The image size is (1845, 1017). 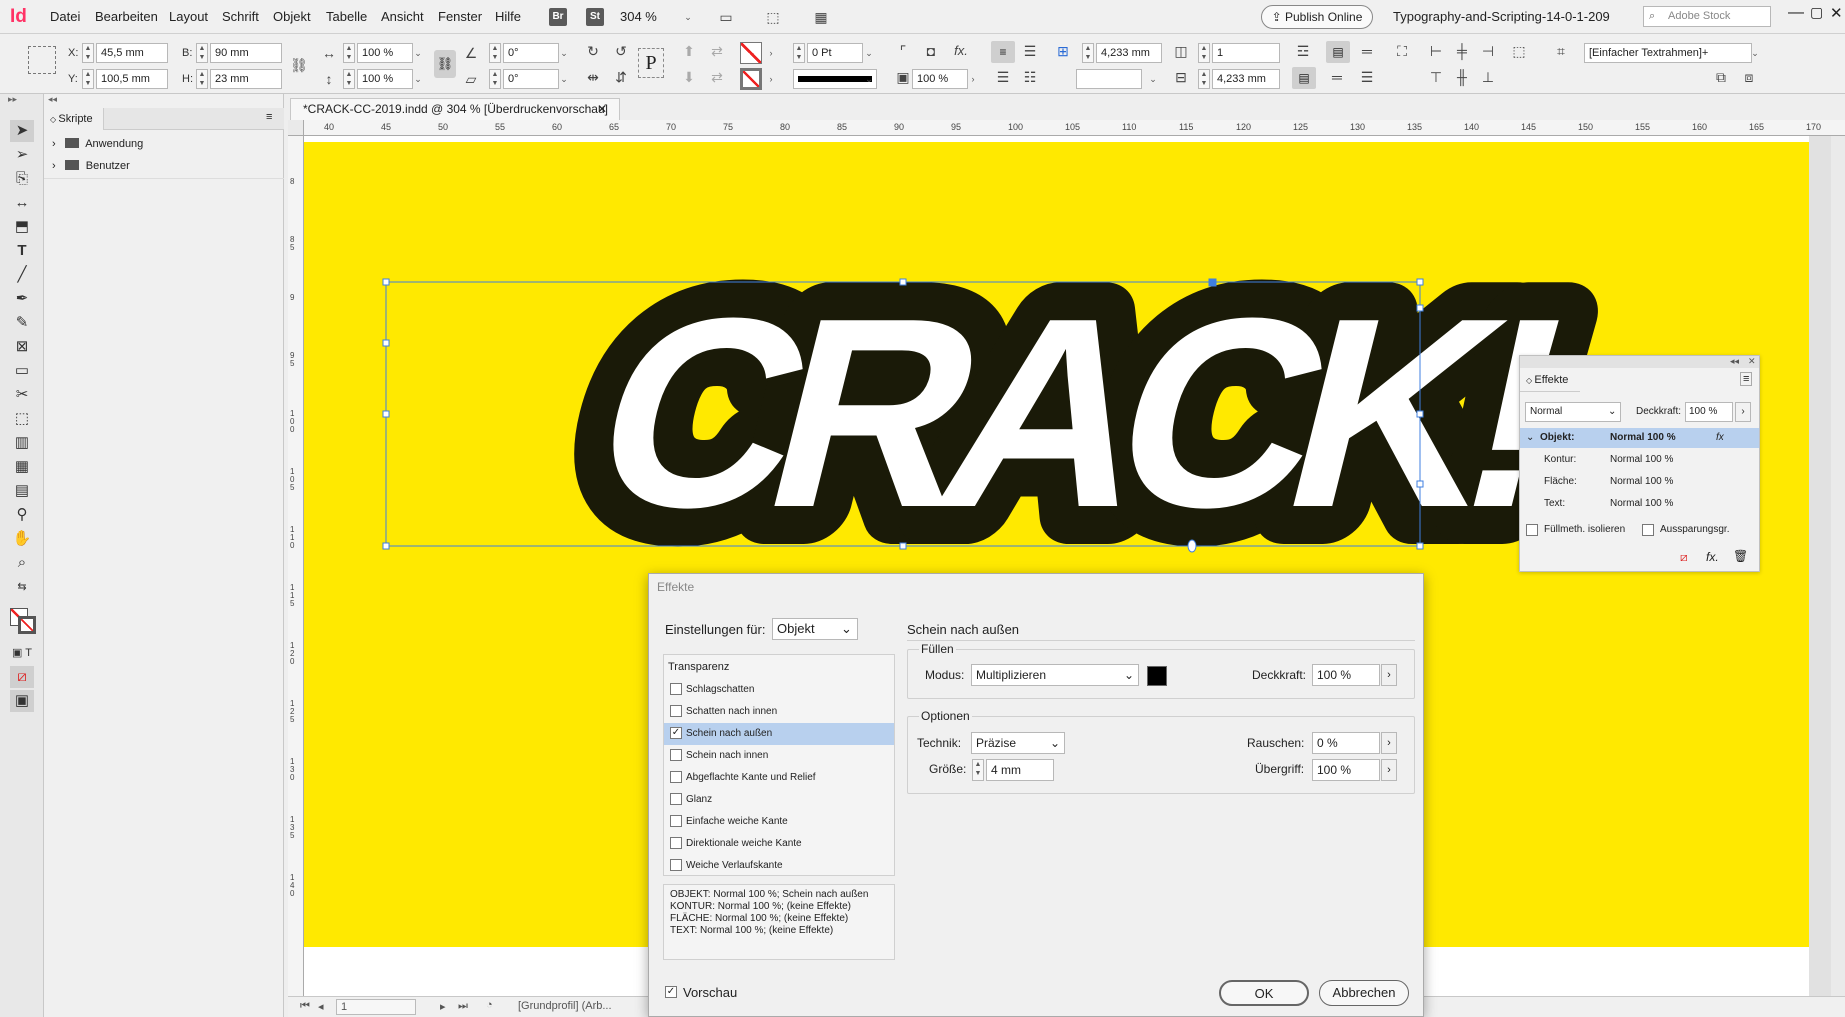 I want to click on effects-row-fill: Fläche: Normal 100 %, so click(x=1639, y=482).